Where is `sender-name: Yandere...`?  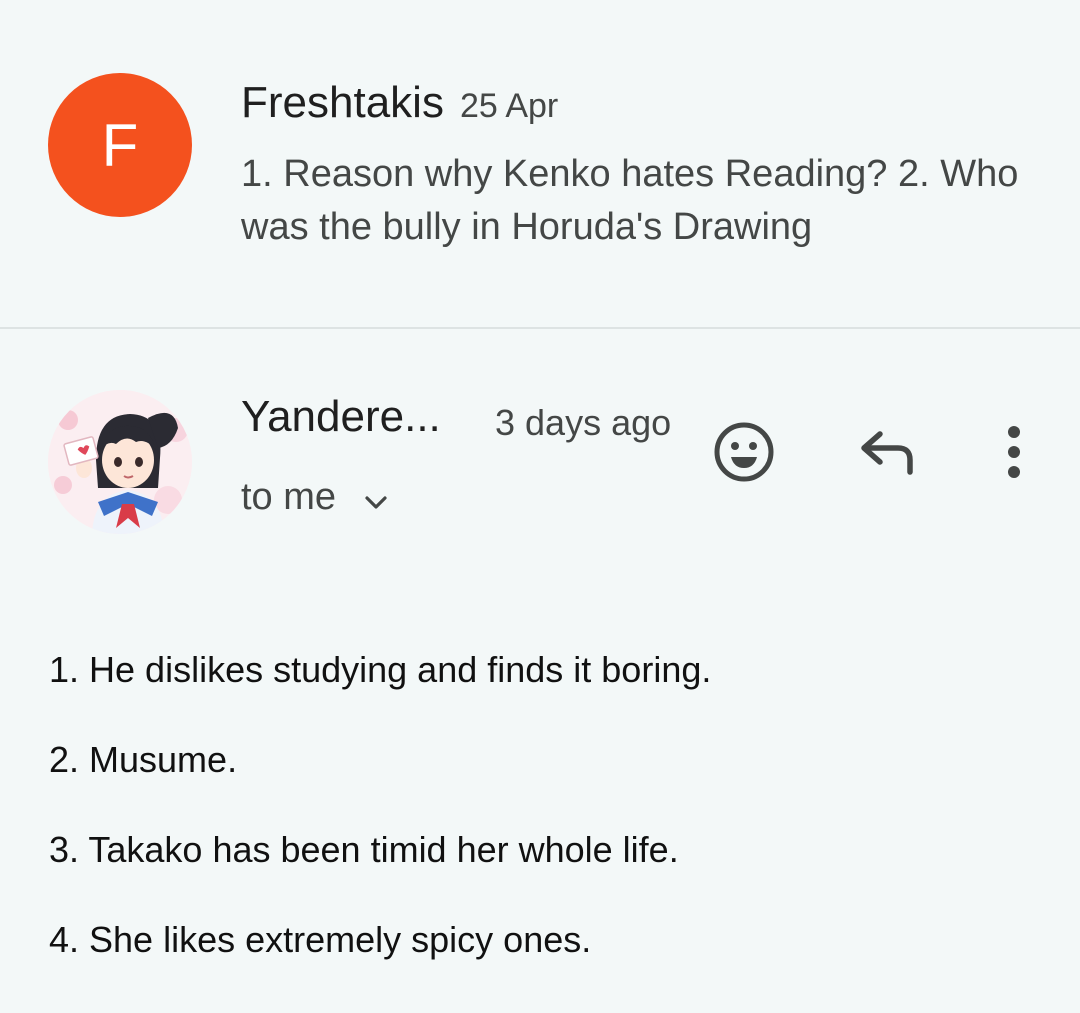 sender-name: Yandere... is located at coordinates (341, 417).